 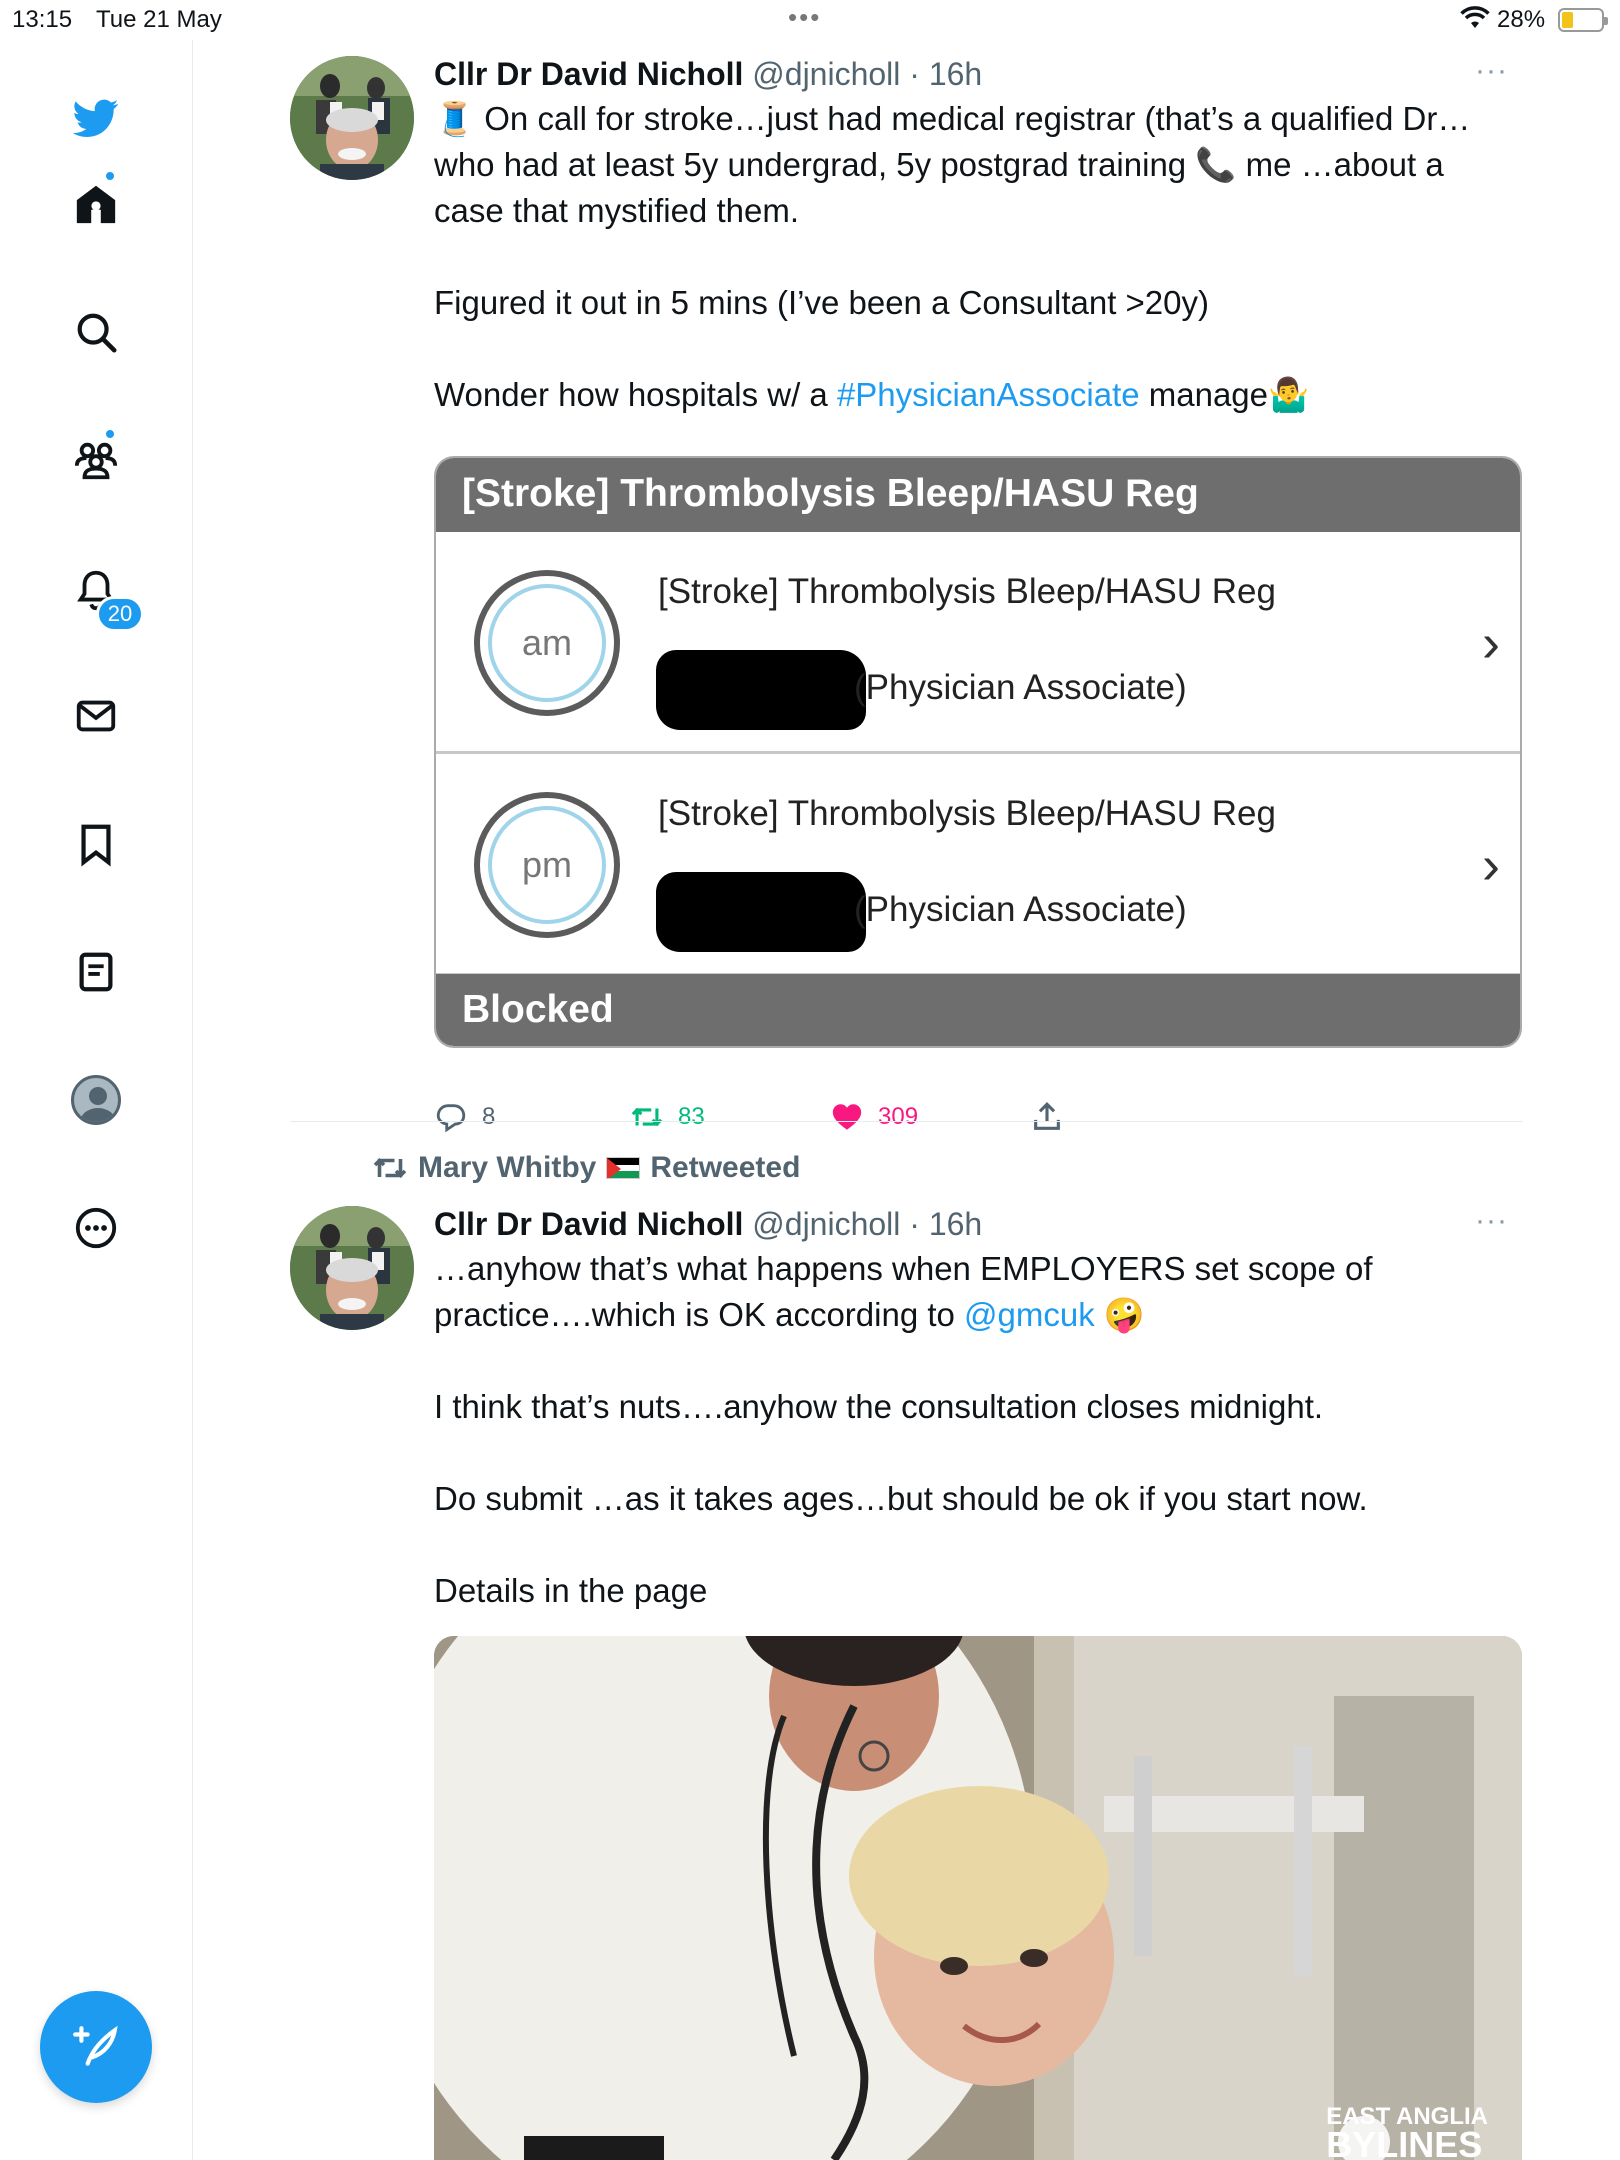 What do you see at coordinates (635, 394) in the screenshot?
I see `text-segment: Wonder how hospitals w/ a` at bounding box center [635, 394].